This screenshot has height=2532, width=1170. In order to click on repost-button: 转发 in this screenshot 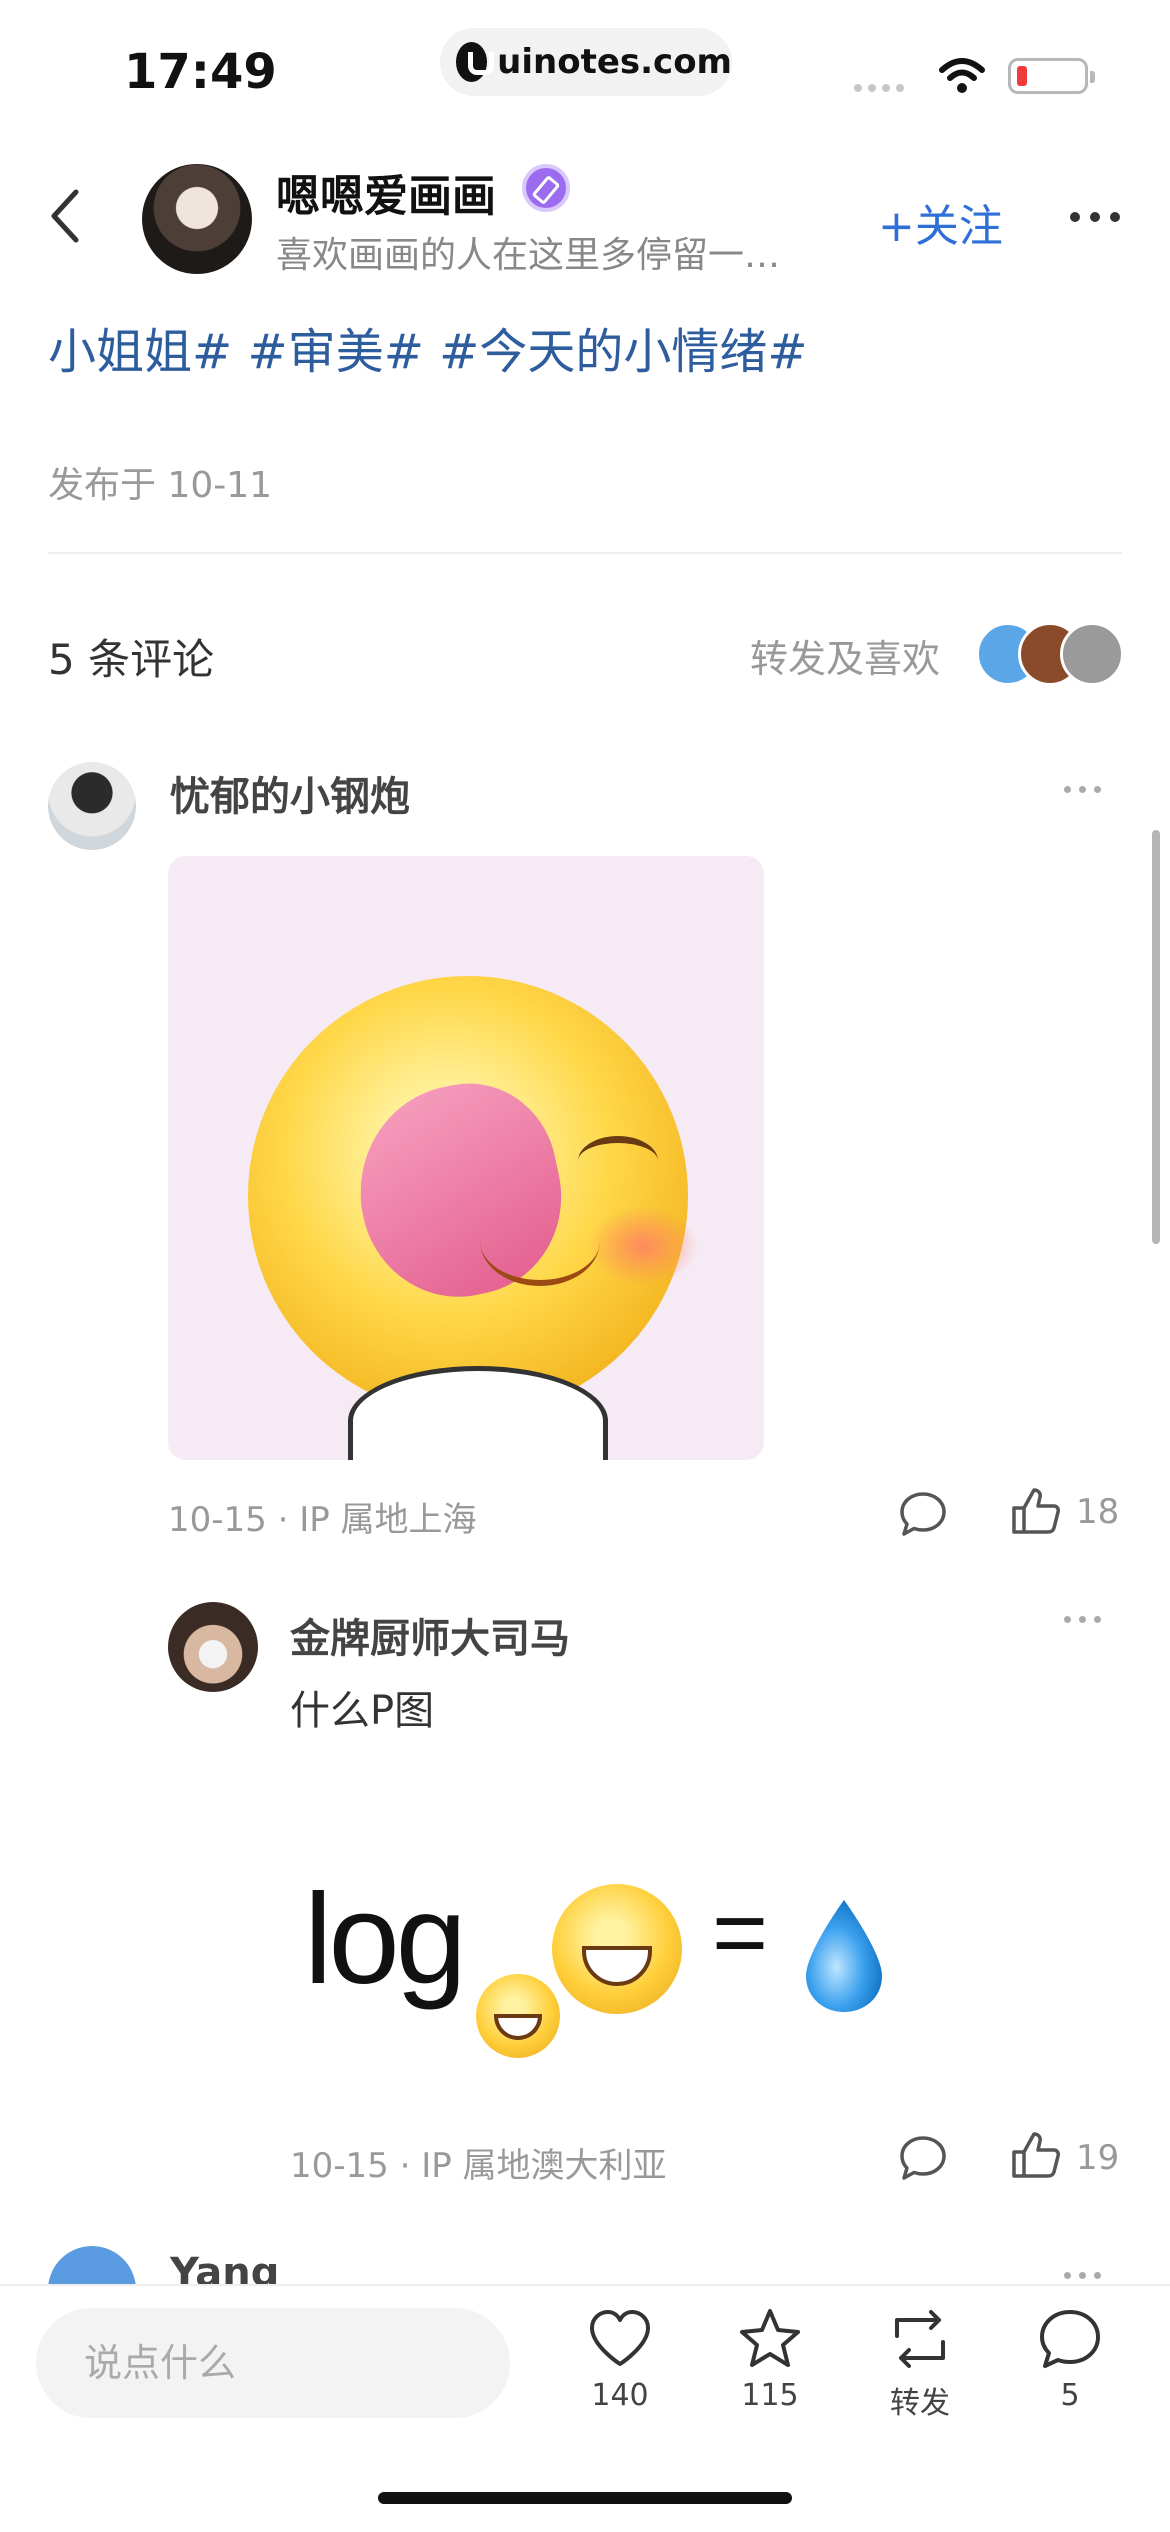, I will do `click(920, 2364)`.